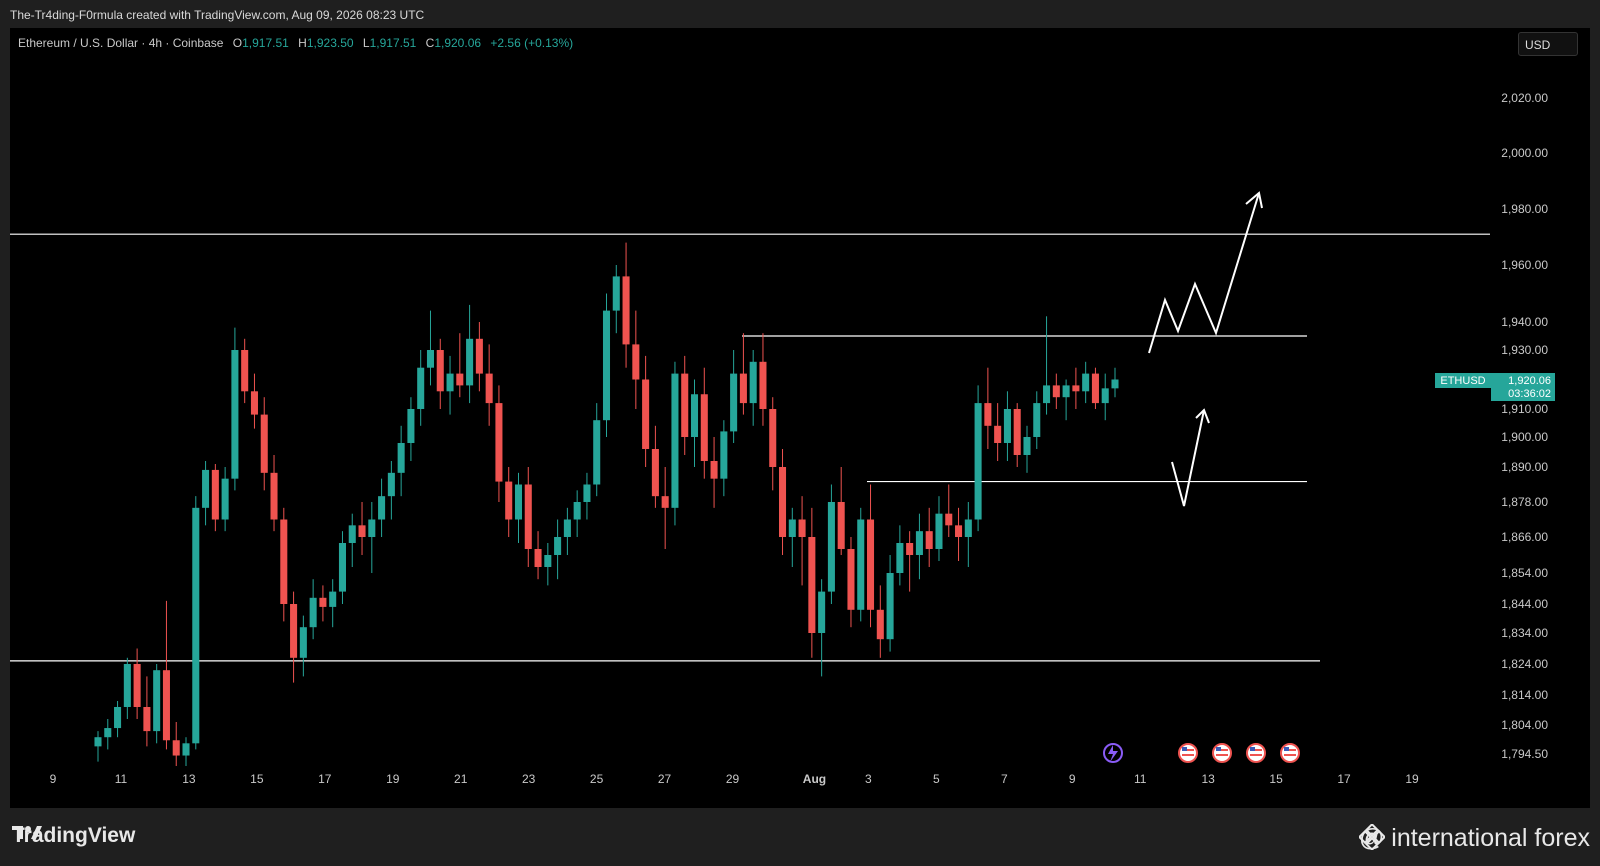  What do you see at coordinates (73, 836) in the screenshot?
I see `tradingview-logo: TradingView` at bounding box center [73, 836].